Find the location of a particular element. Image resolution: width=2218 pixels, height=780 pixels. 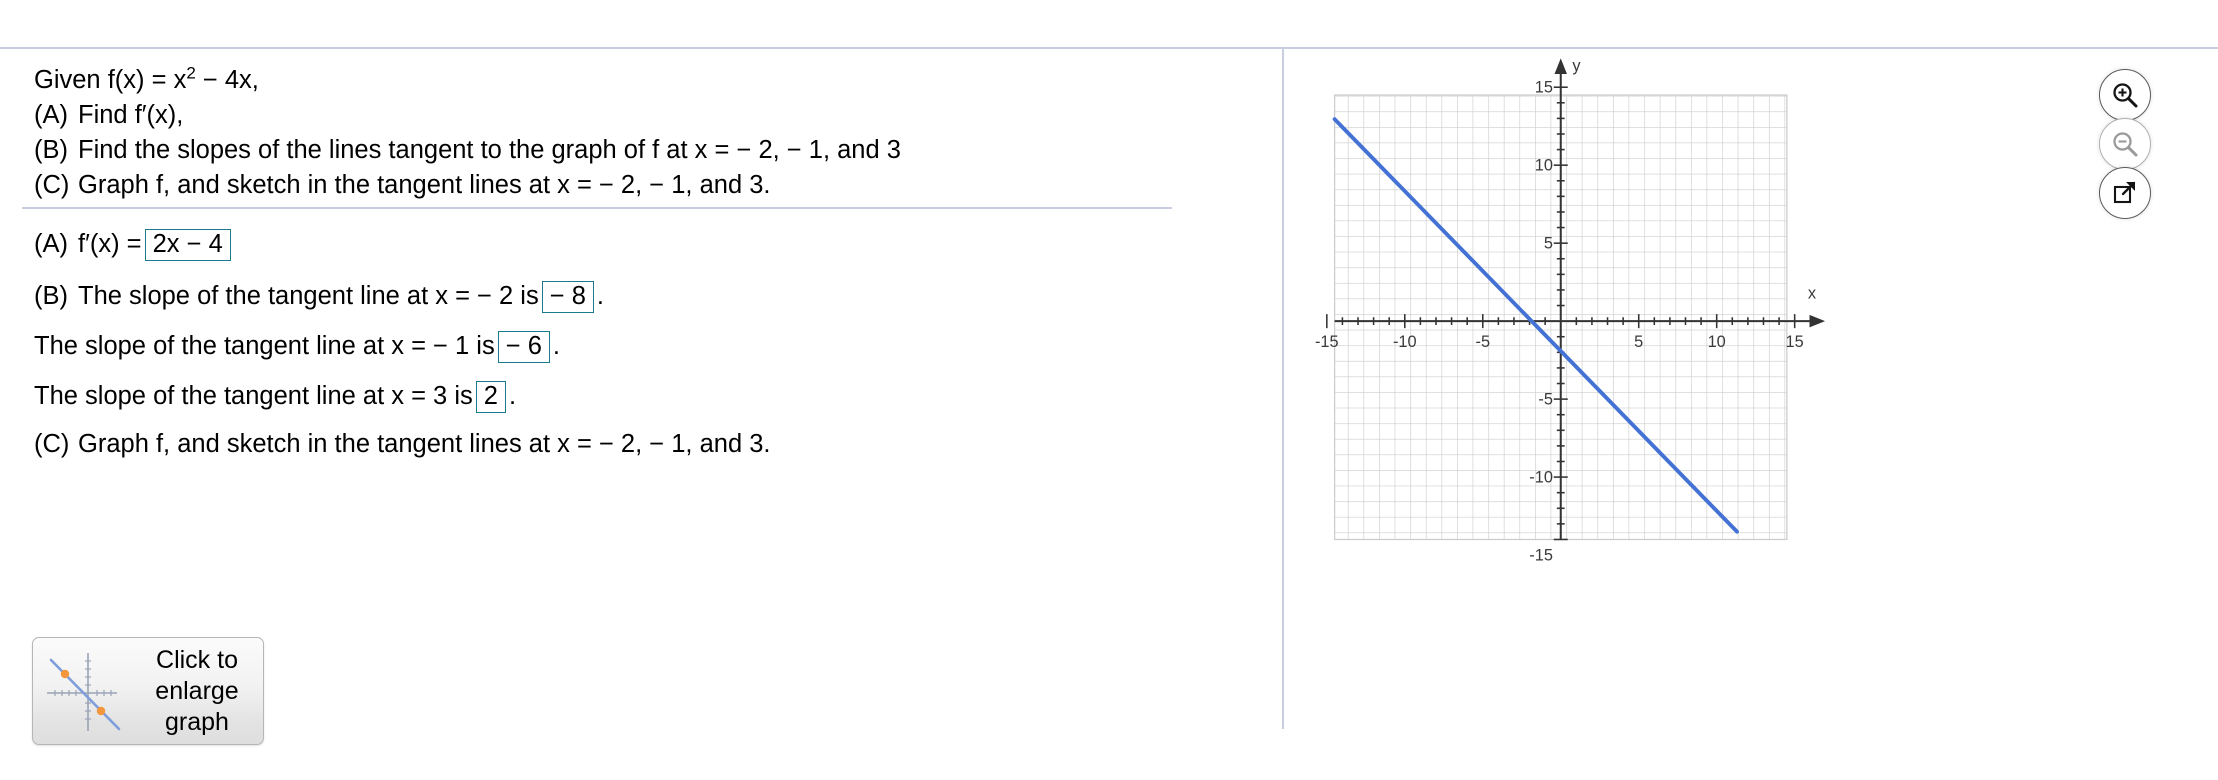

zoom-in-button is located at coordinates (2125, 95).